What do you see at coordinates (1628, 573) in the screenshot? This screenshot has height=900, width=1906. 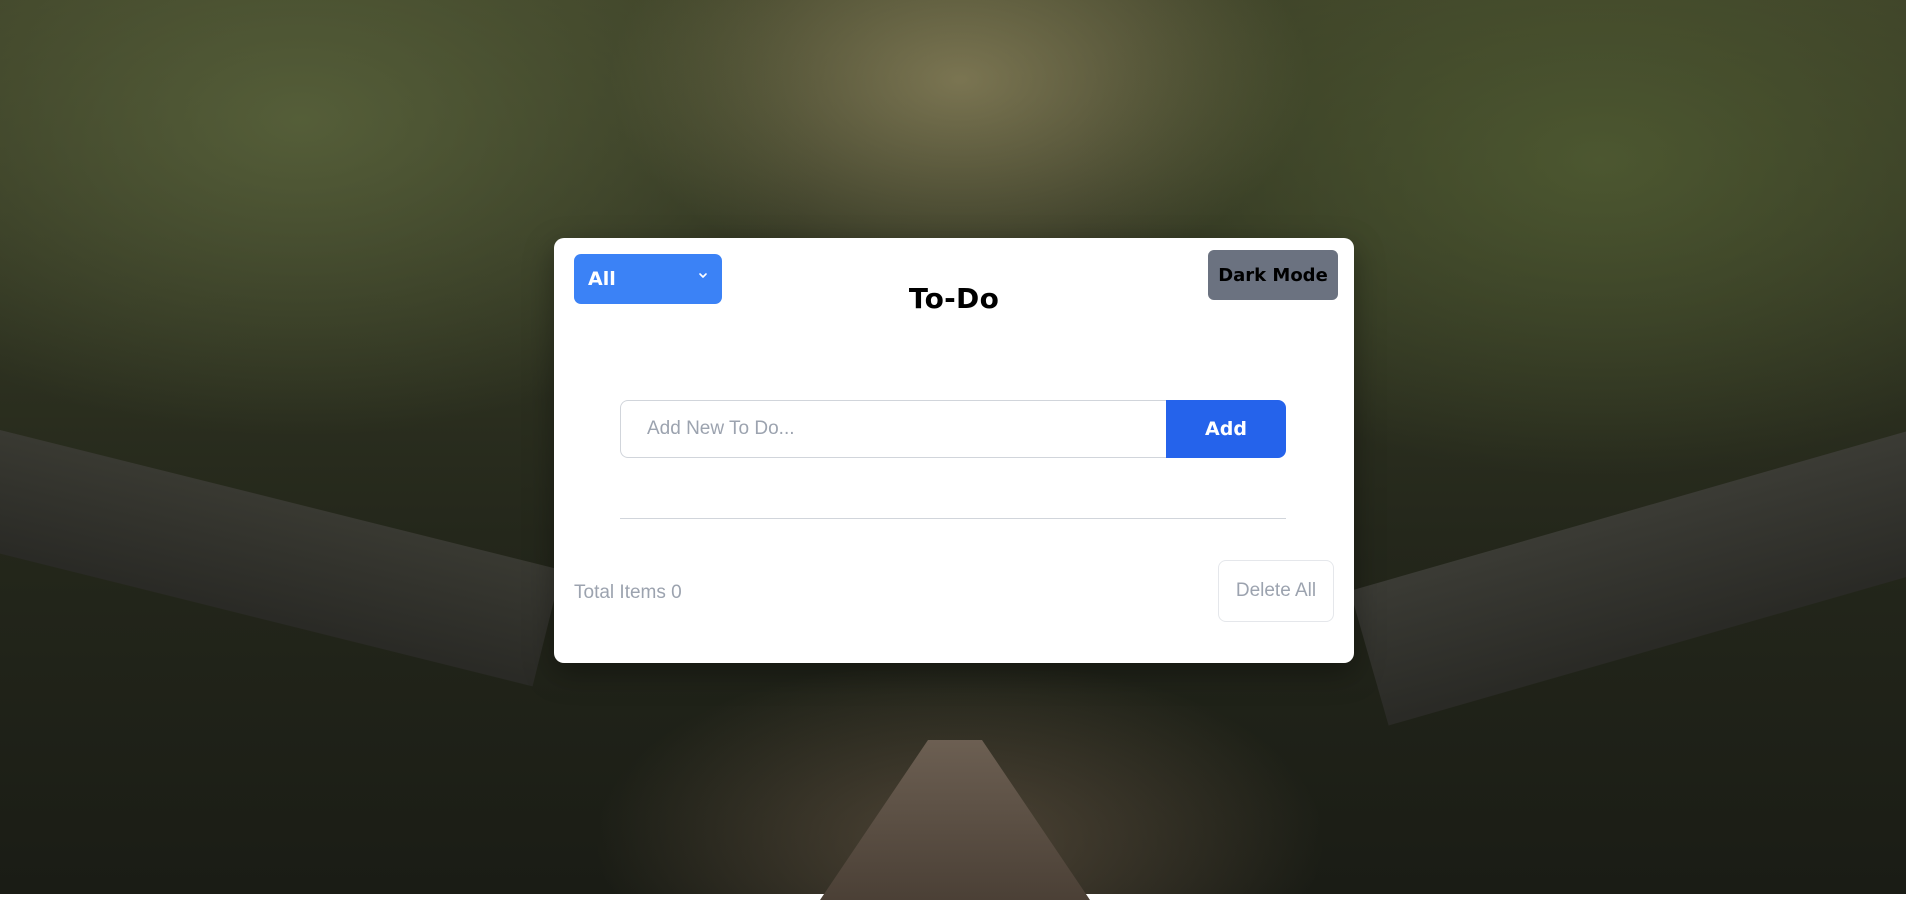 I see `bridge-rail-right` at bounding box center [1628, 573].